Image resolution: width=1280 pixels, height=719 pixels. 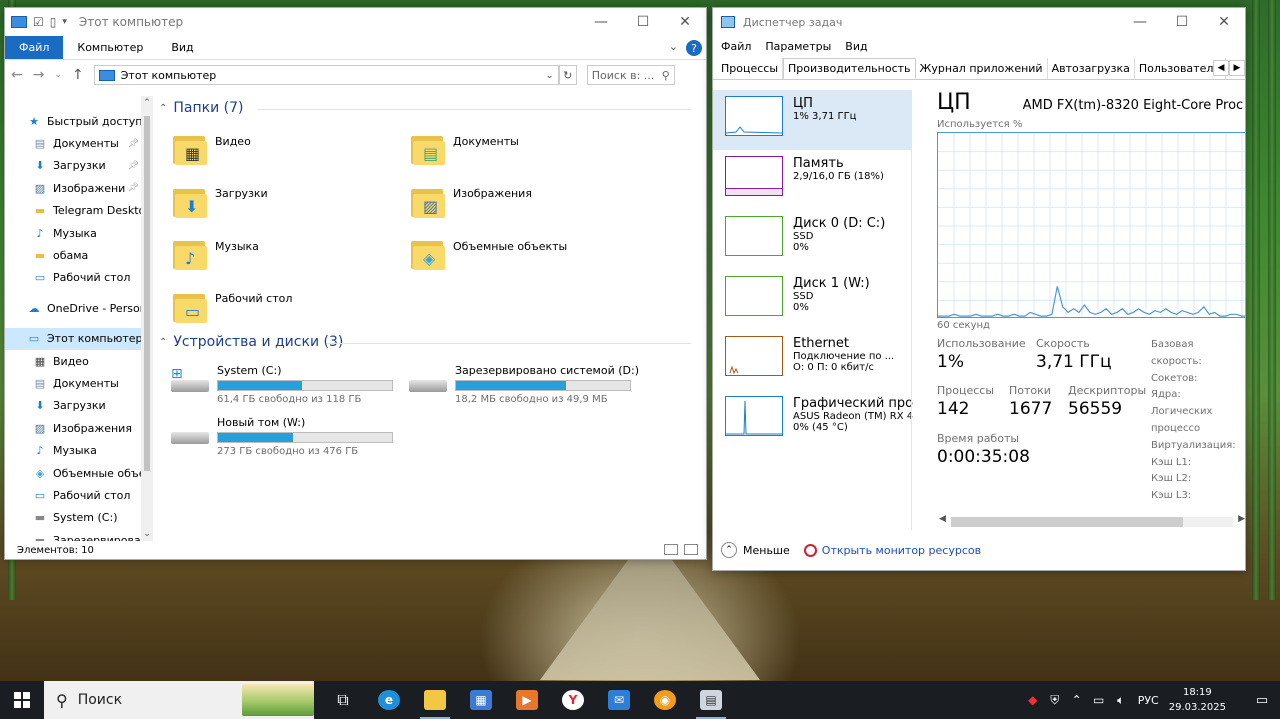 I want to click on help-icon: ?, so click(x=694, y=48).